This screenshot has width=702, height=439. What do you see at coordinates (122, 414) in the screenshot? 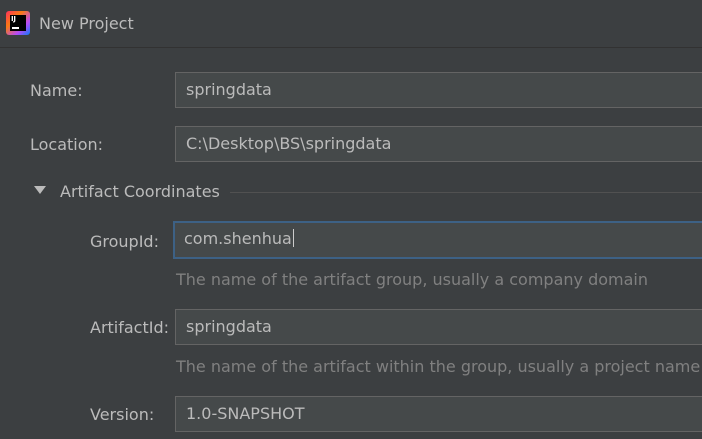
I see `version-label: Version:` at bounding box center [122, 414].